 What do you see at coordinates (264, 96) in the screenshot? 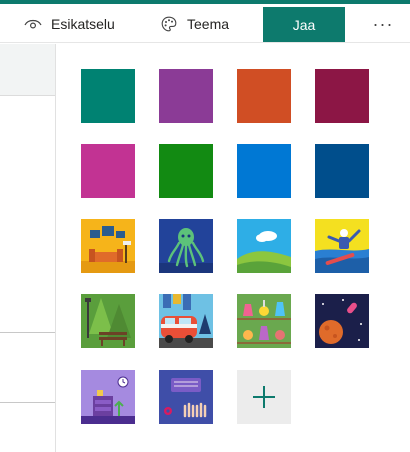
I see `color-swatch-orange` at bounding box center [264, 96].